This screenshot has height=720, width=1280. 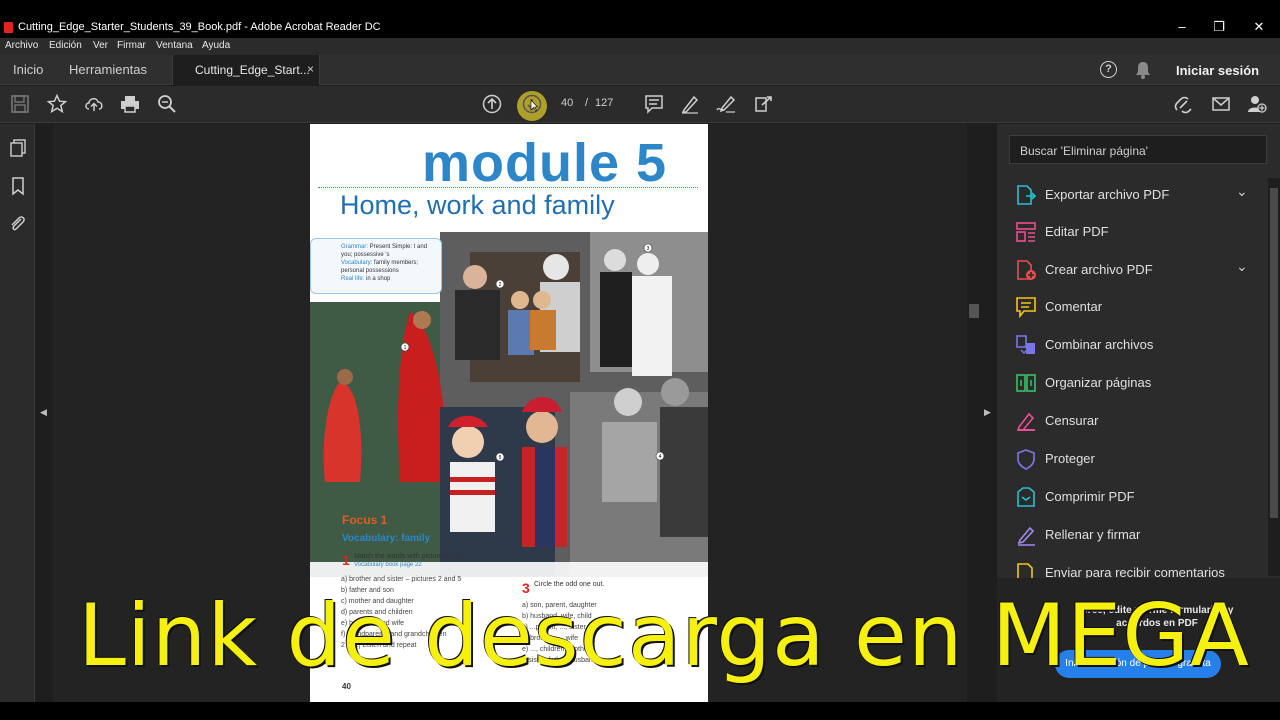 What do you see at coordinates (664, 636) in the screenshot?
I see `download-link-caption: Link de descarga en MEGA` at bounding box center [664, 636].